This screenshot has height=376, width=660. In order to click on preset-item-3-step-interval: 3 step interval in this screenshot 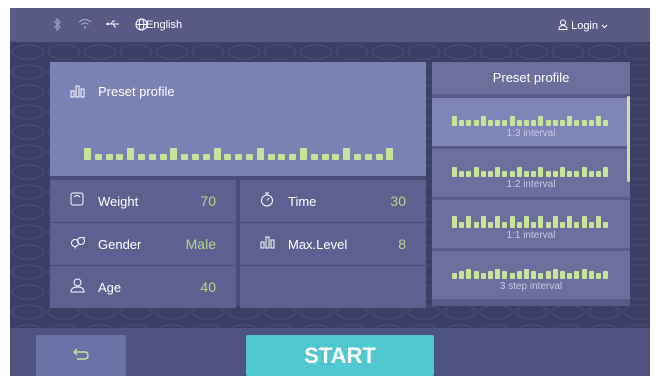, I will do `click(531, 275)`.